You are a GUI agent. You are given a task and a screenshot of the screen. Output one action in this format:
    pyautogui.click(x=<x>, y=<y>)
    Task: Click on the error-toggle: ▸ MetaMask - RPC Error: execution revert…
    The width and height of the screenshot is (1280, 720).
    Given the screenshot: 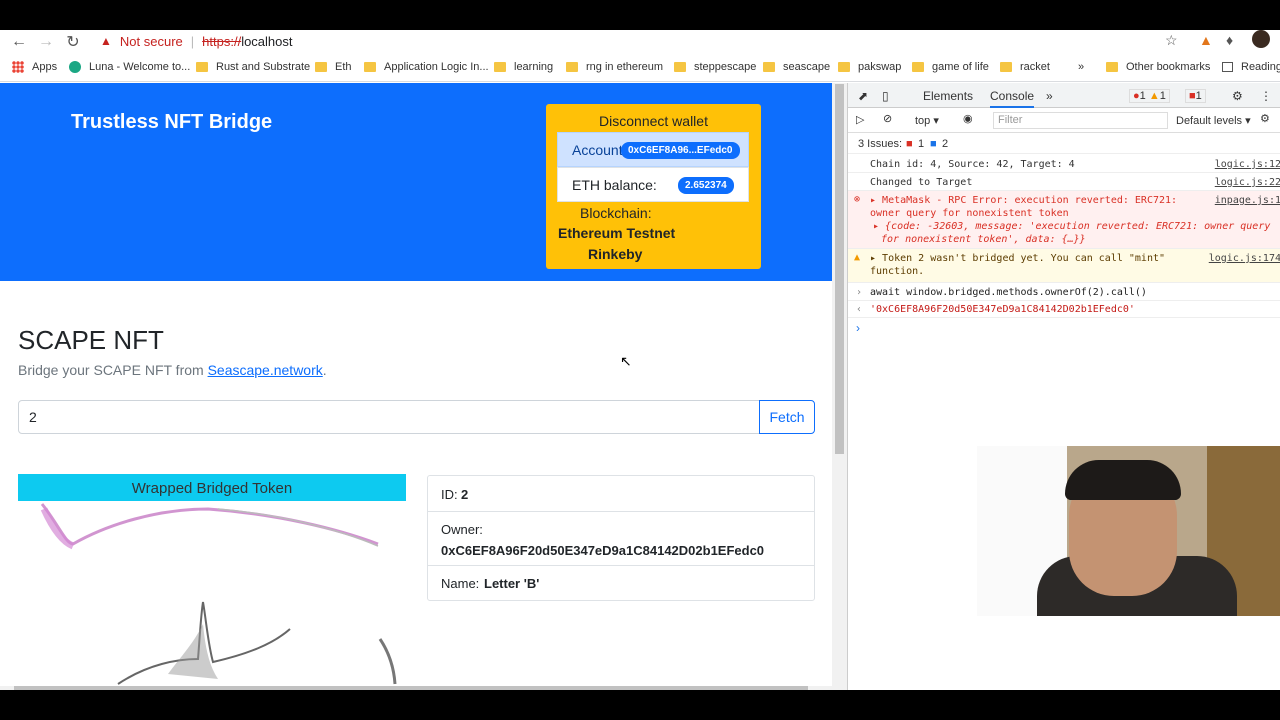 What is the action you would take?
    pyautogui.click(x=1023, y=200)
    